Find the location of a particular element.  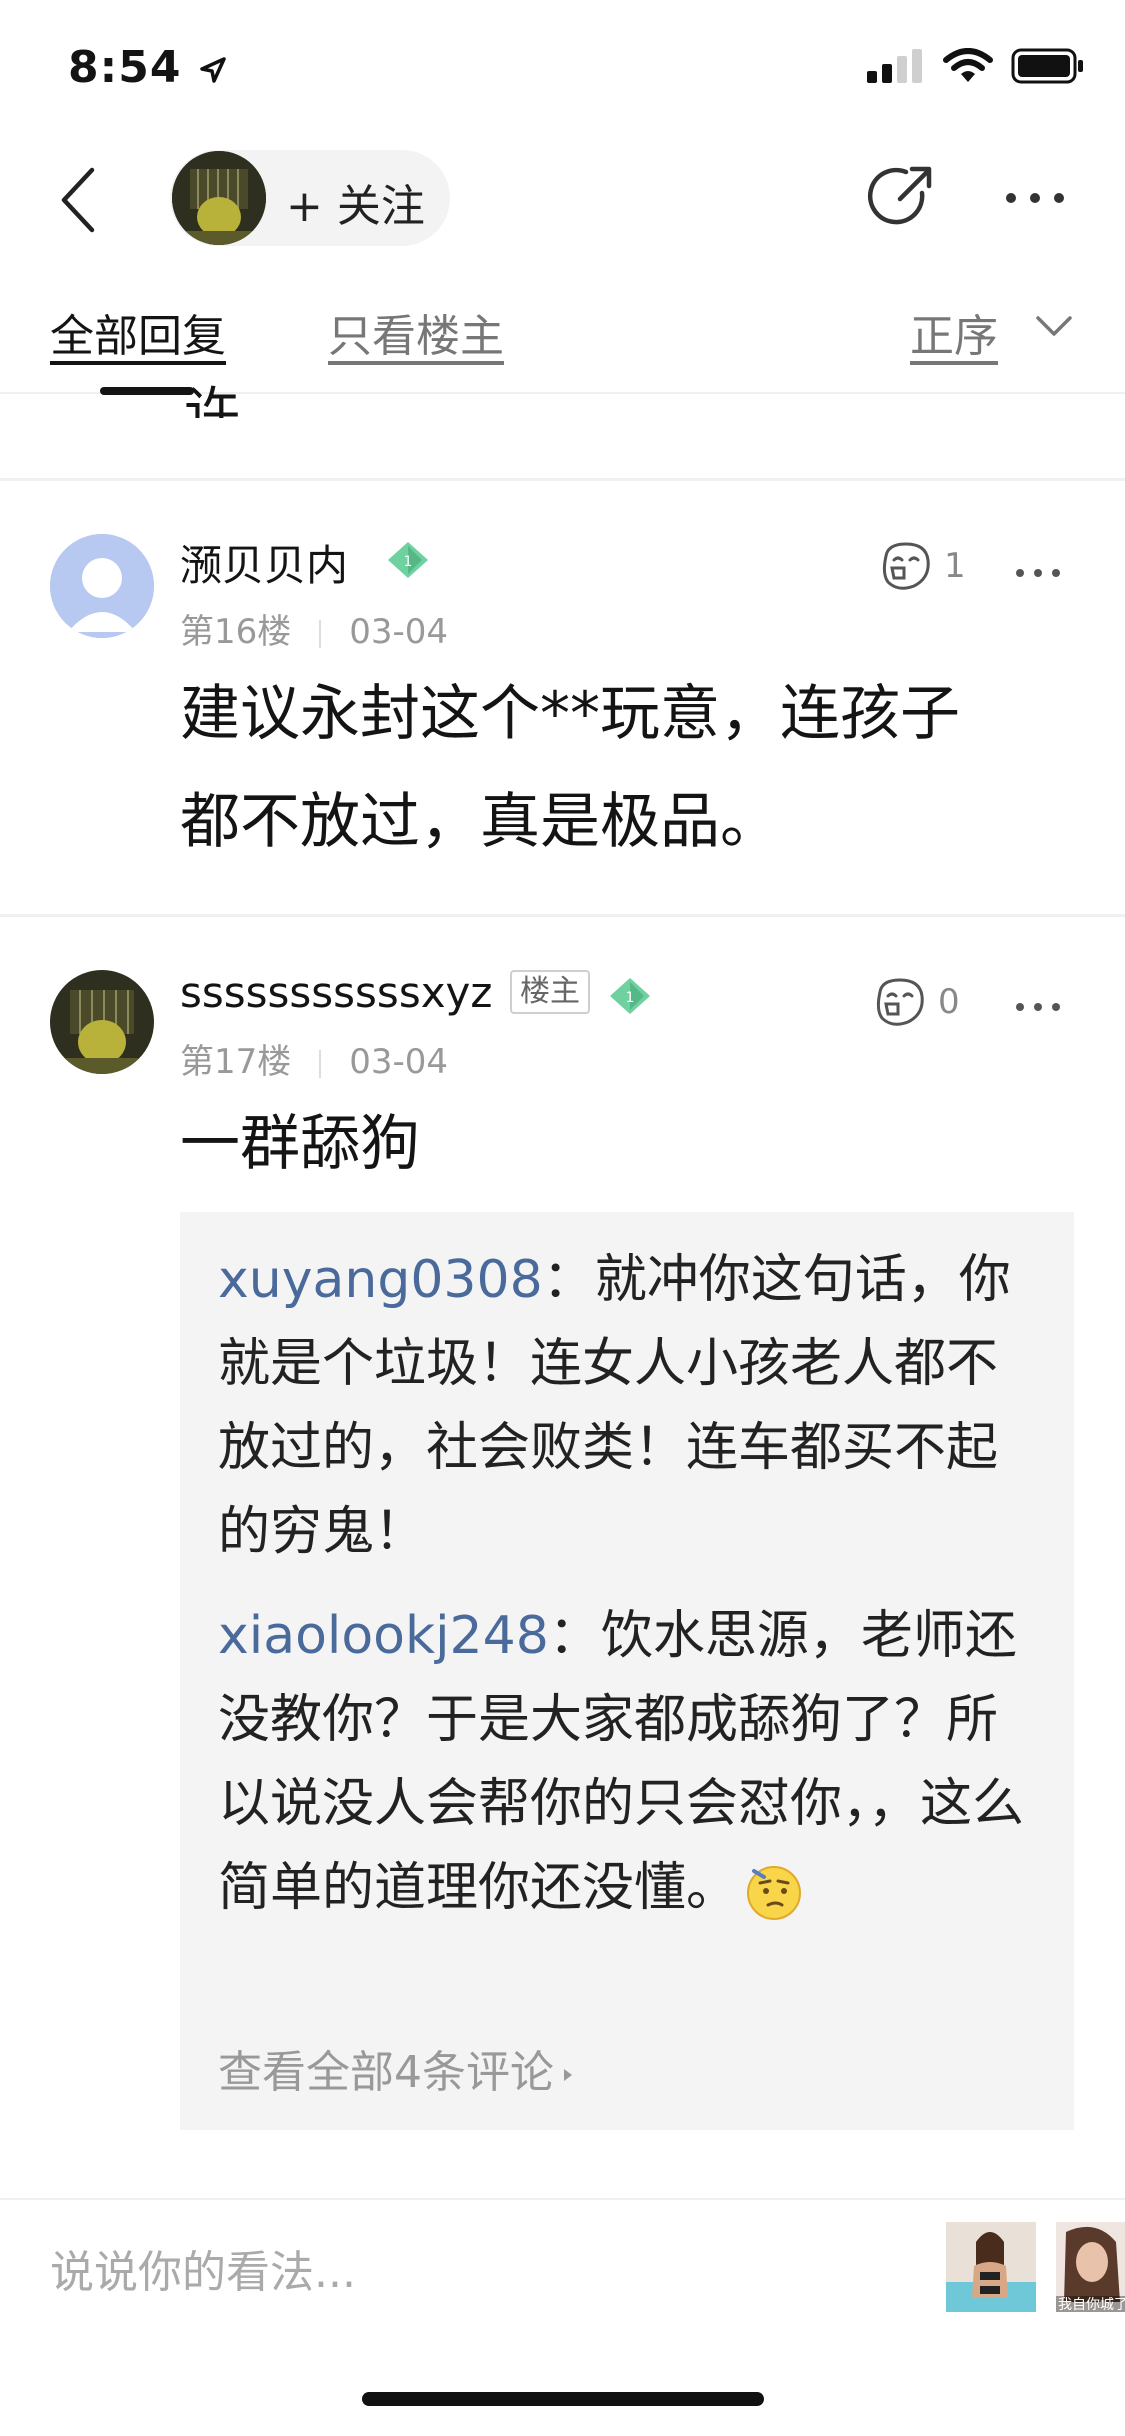

author-avatar is located at coordinates (219, 198).